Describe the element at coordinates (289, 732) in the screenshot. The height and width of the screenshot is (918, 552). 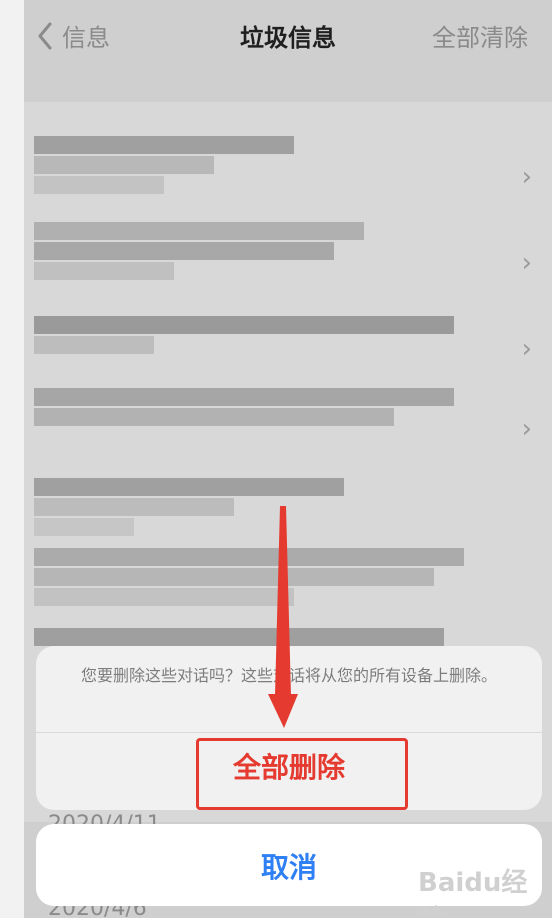
I see `divider` at that location.